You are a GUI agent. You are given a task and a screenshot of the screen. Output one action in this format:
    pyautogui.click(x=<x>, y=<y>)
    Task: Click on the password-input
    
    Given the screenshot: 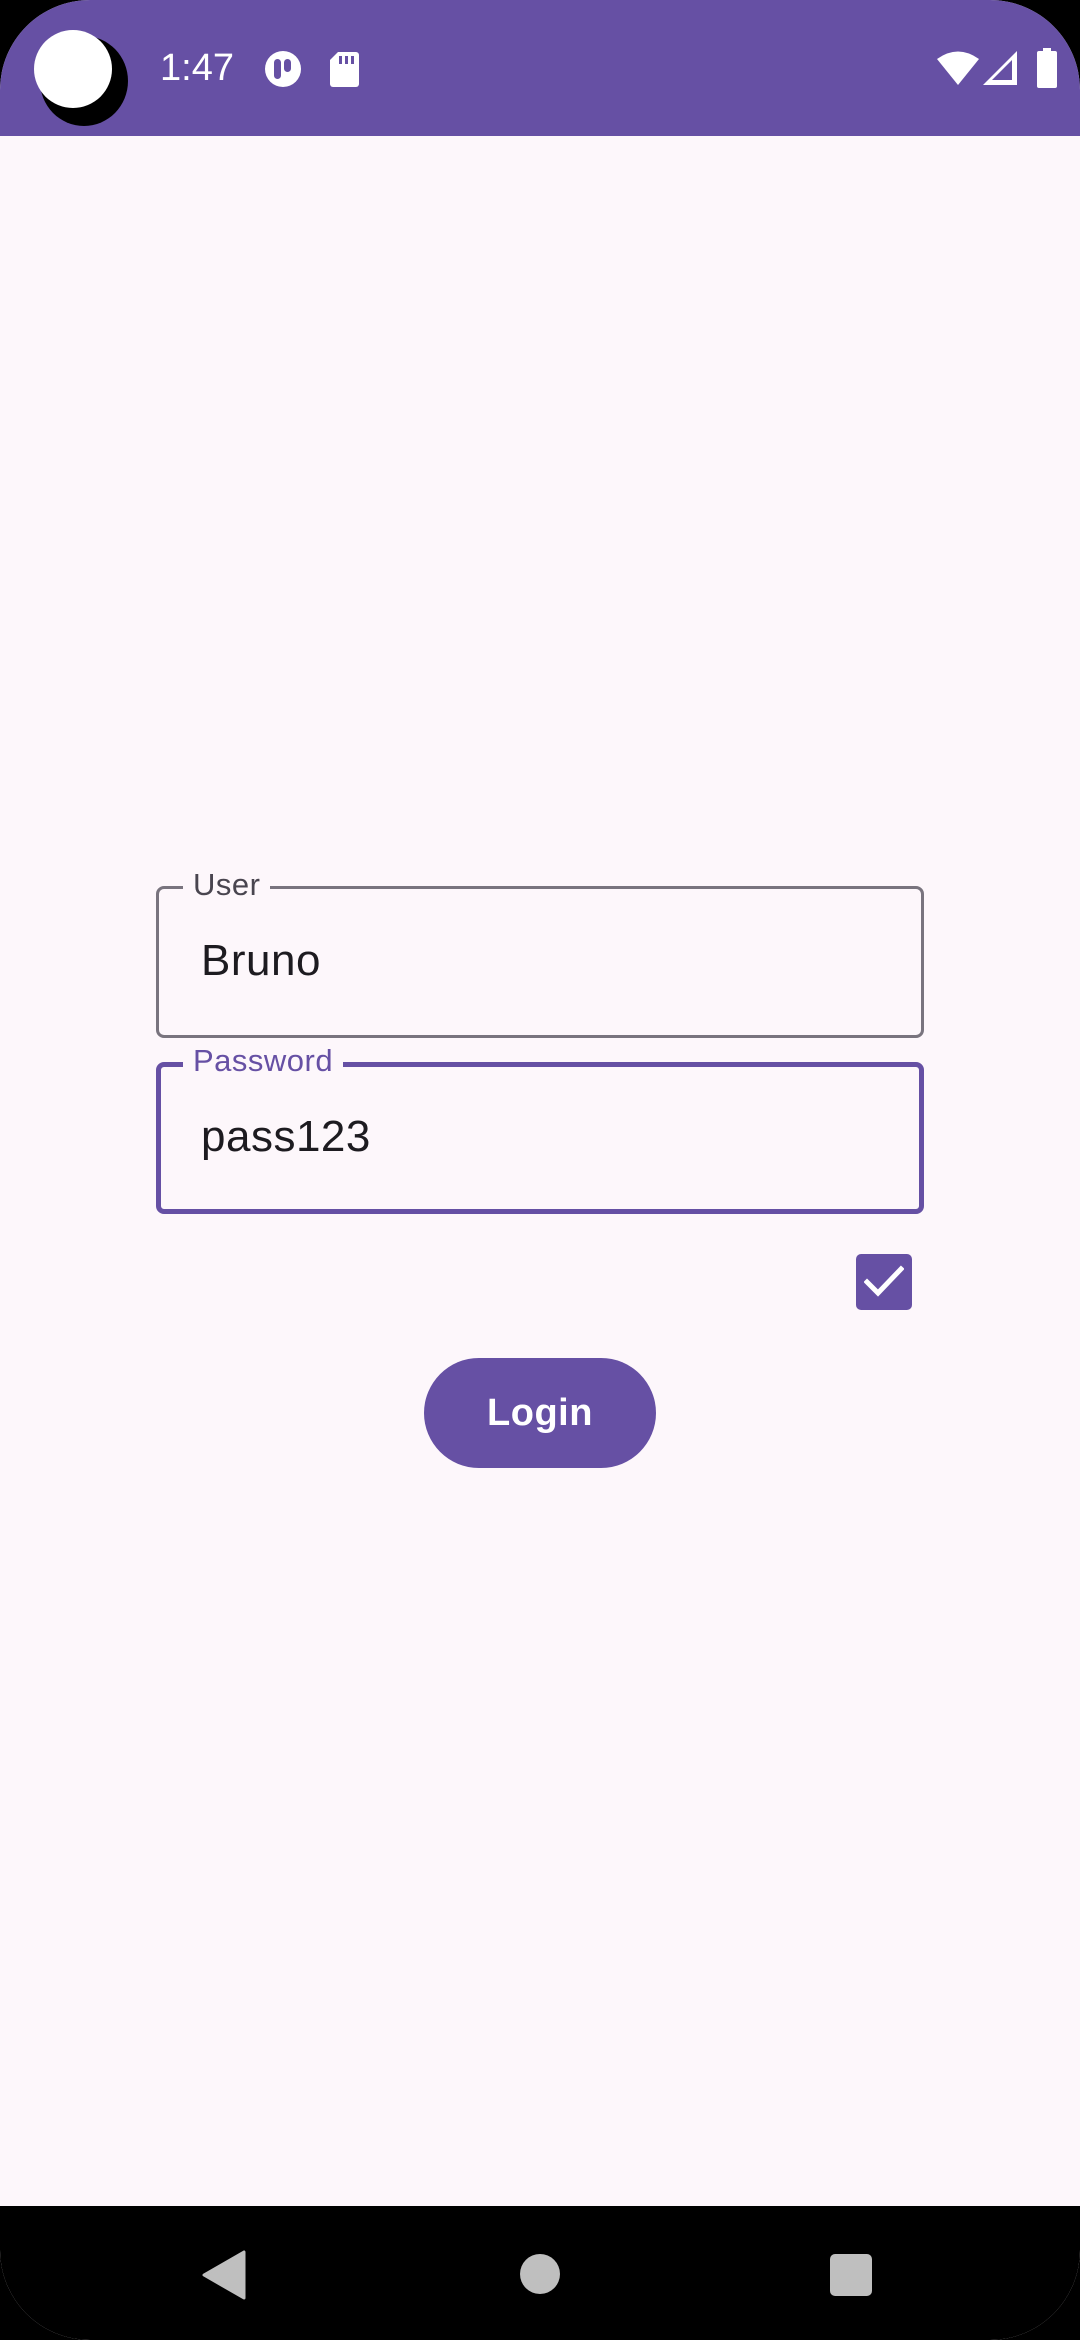 What is the action you would take?
    pyautogui.click(x=541, y=1137)
    